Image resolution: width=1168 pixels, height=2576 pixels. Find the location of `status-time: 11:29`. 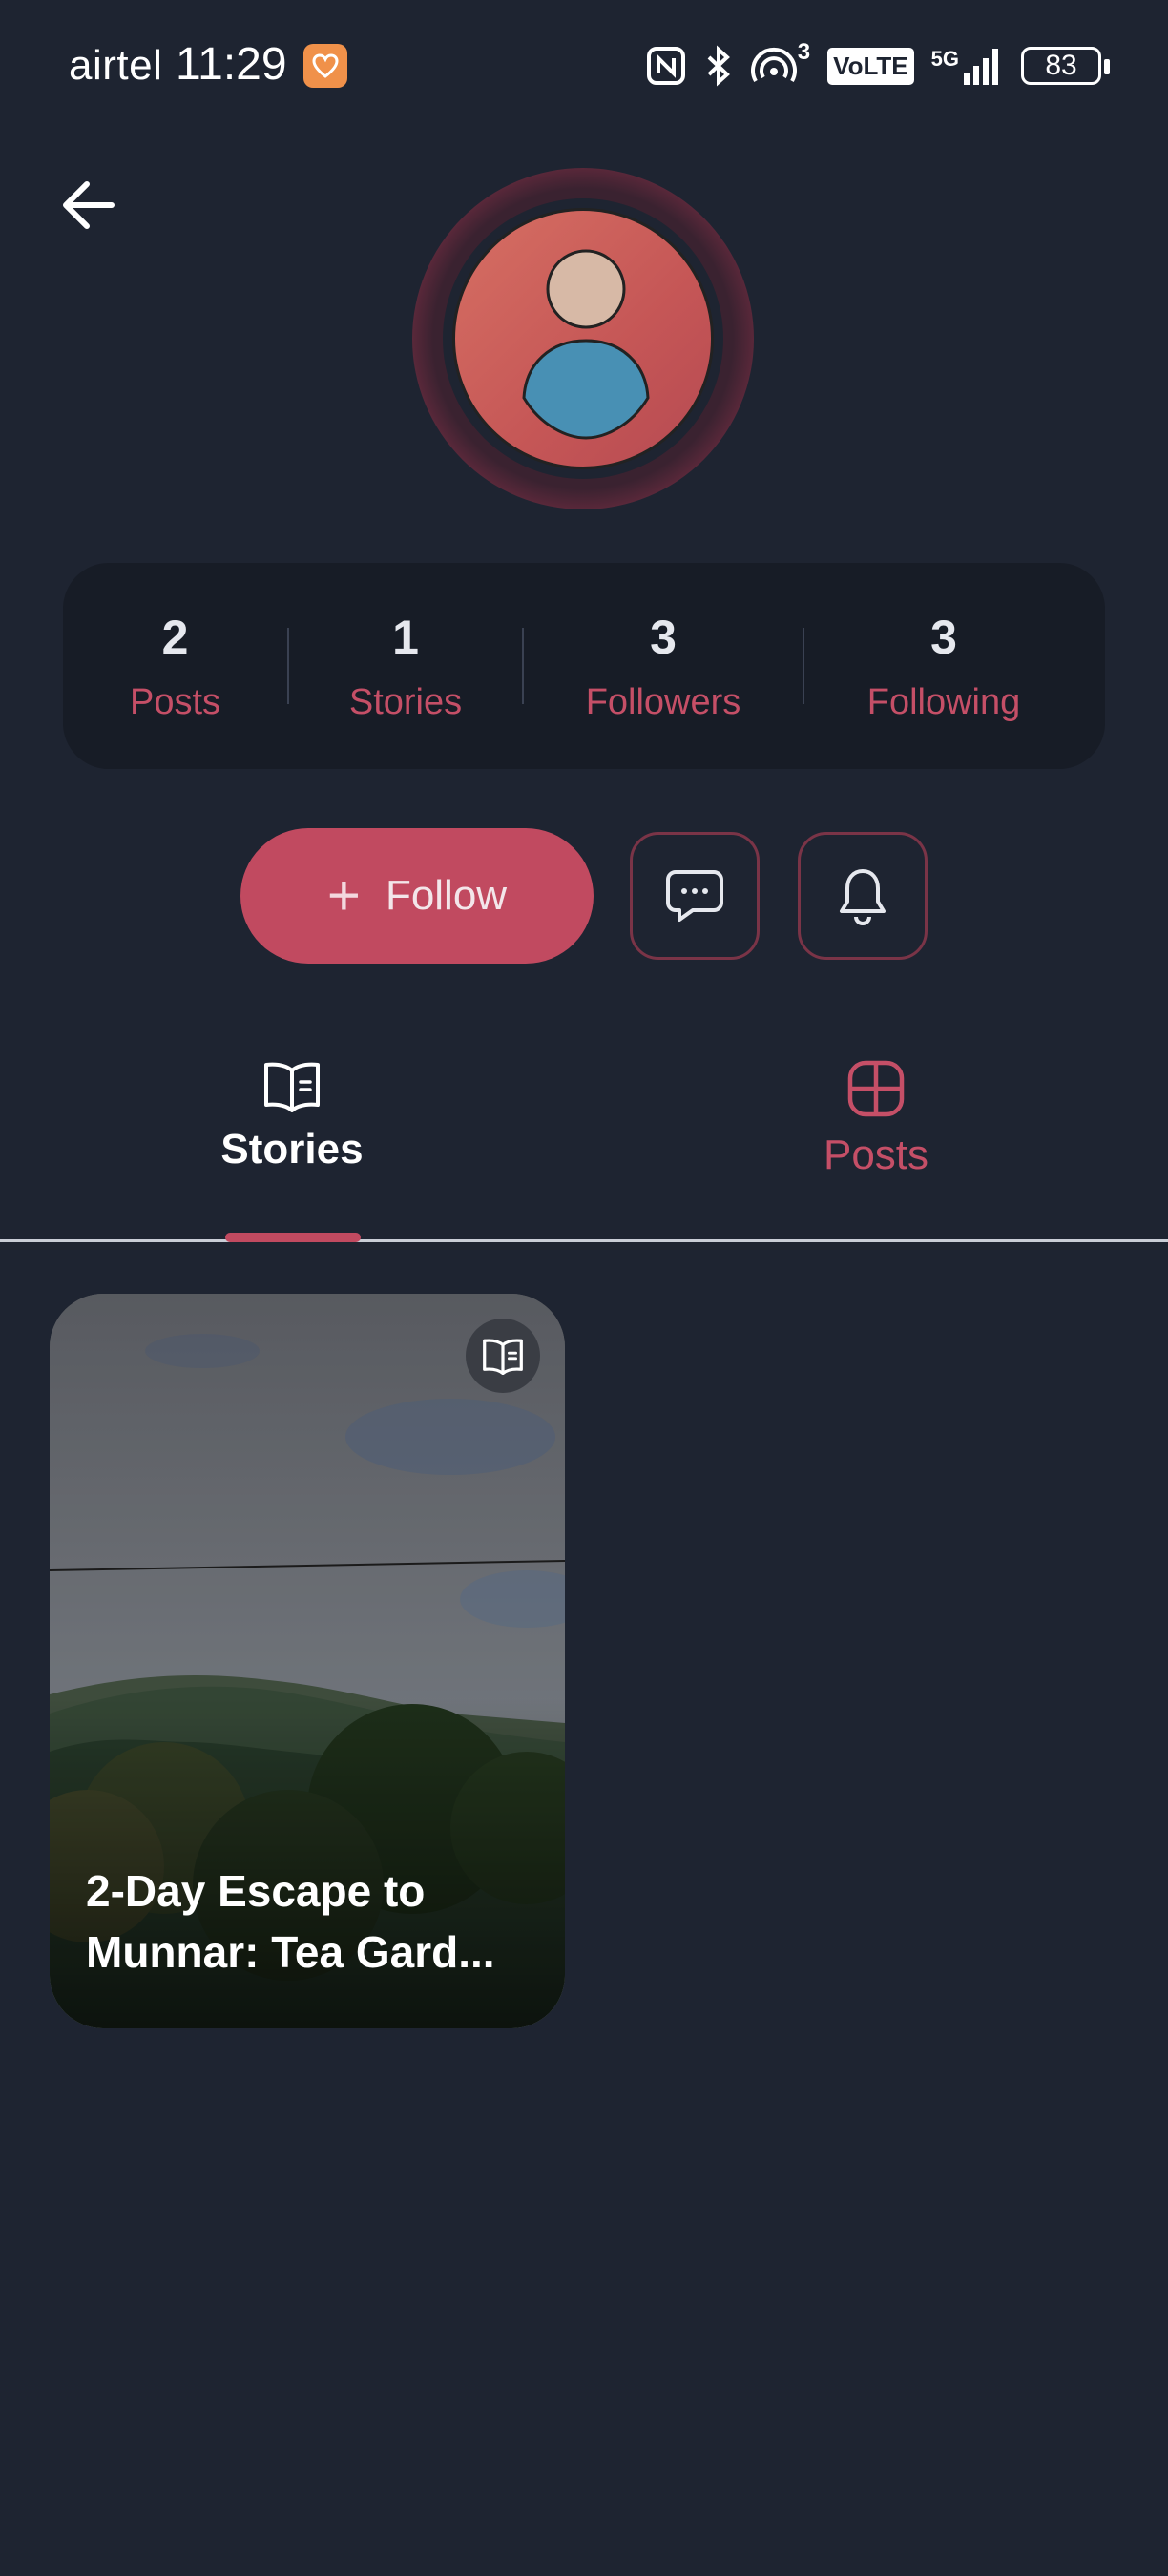

status-time: 11:29 is located at coordinates (232, 64).